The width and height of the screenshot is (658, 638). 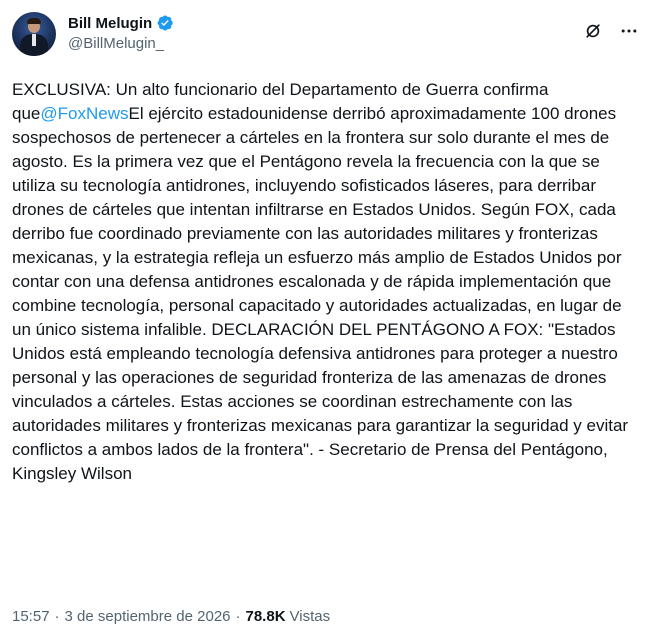 I want to click on header-actions, so click(x=611, y=31).